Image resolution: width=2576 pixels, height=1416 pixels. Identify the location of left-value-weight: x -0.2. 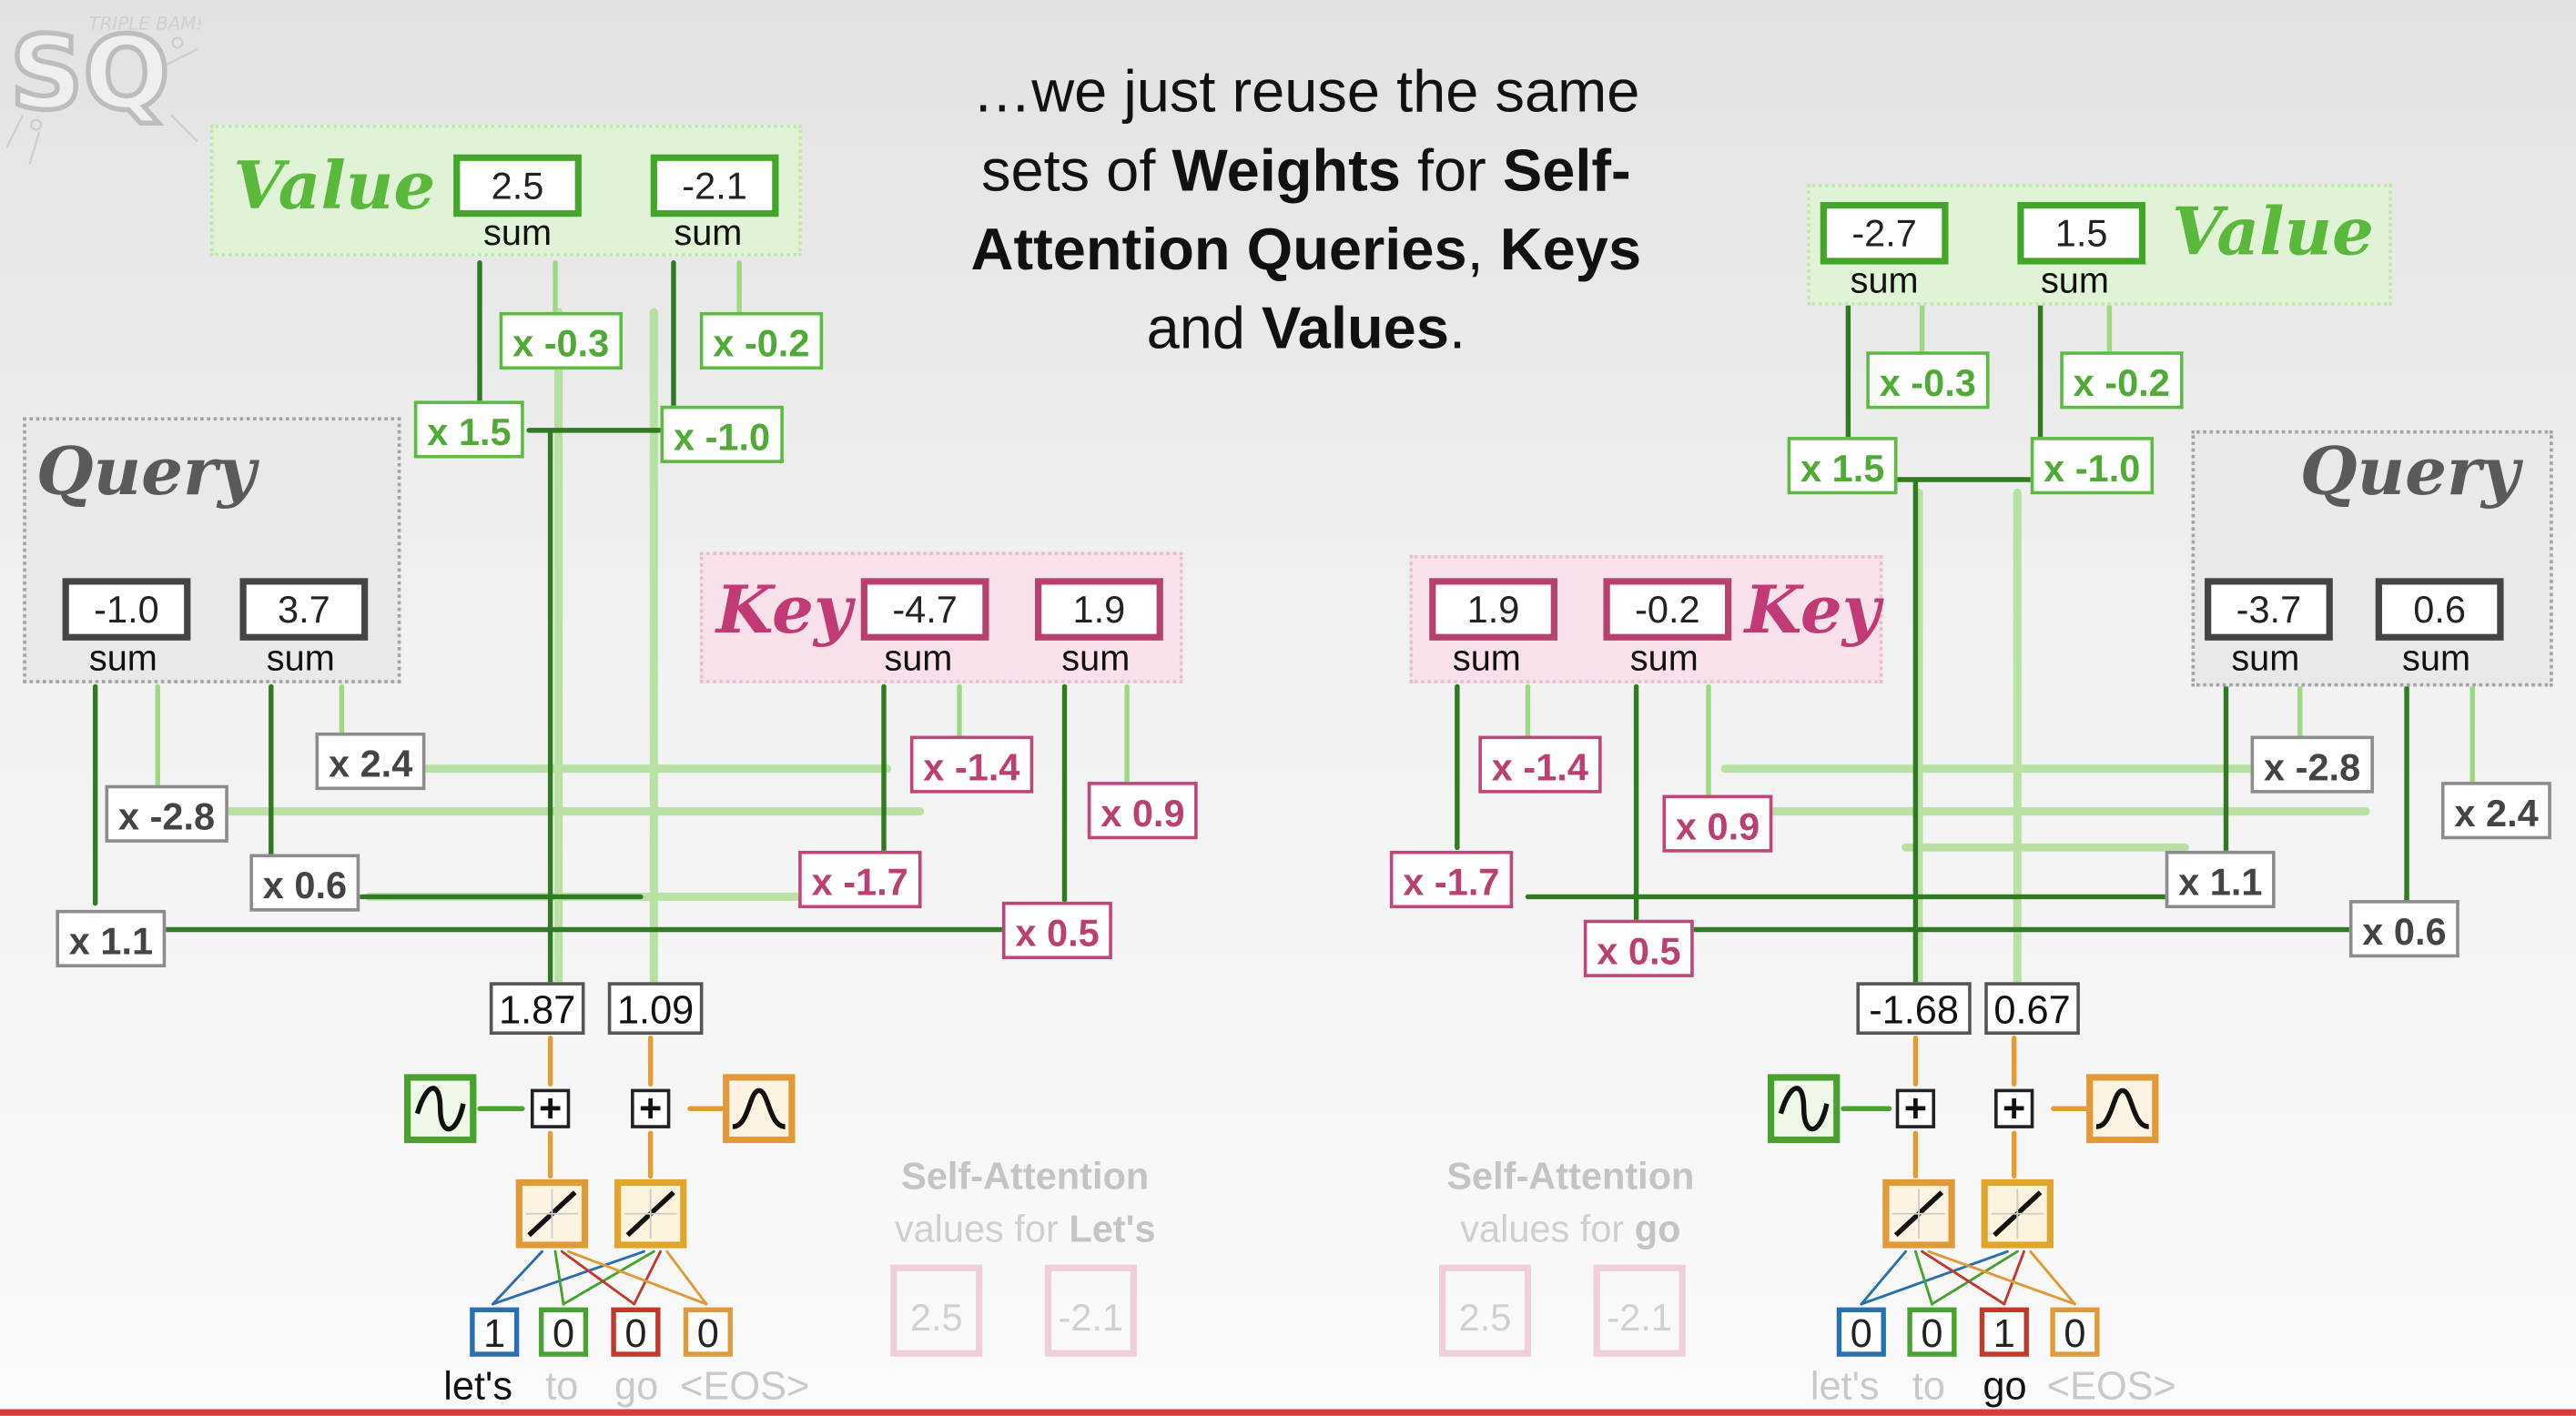
(761, 340).